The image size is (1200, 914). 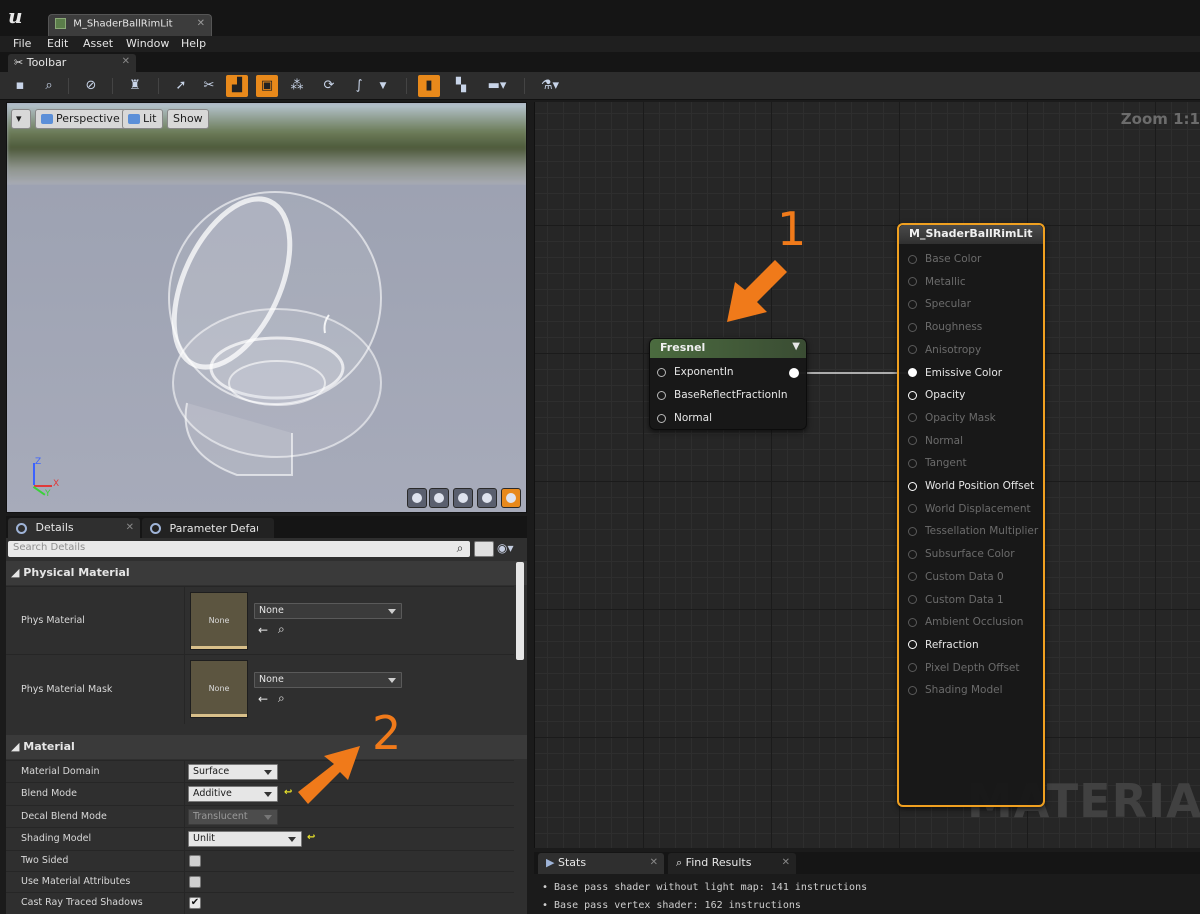 I want to click on mobile-stats-icon: ▚, so click(x=461, y=86).